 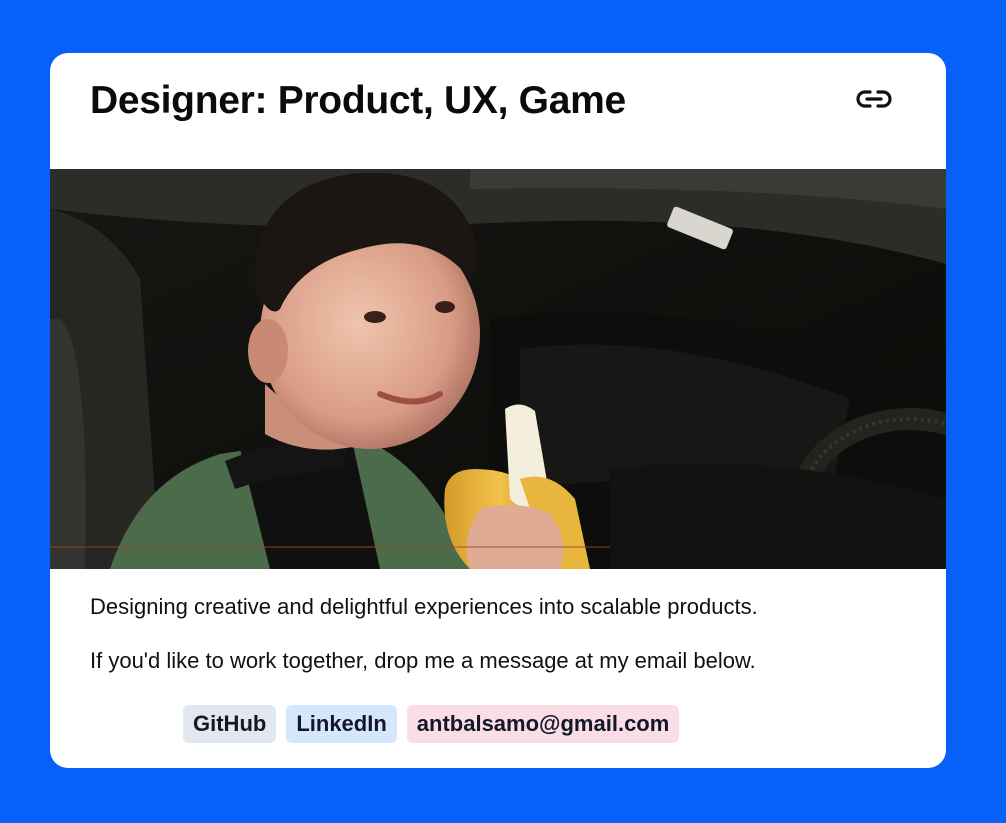 What do you see at coordinates (358, 100) in the screenshot?
I see `page-title: Designer: Product, UX, Game` at bounding box center [358, 100].